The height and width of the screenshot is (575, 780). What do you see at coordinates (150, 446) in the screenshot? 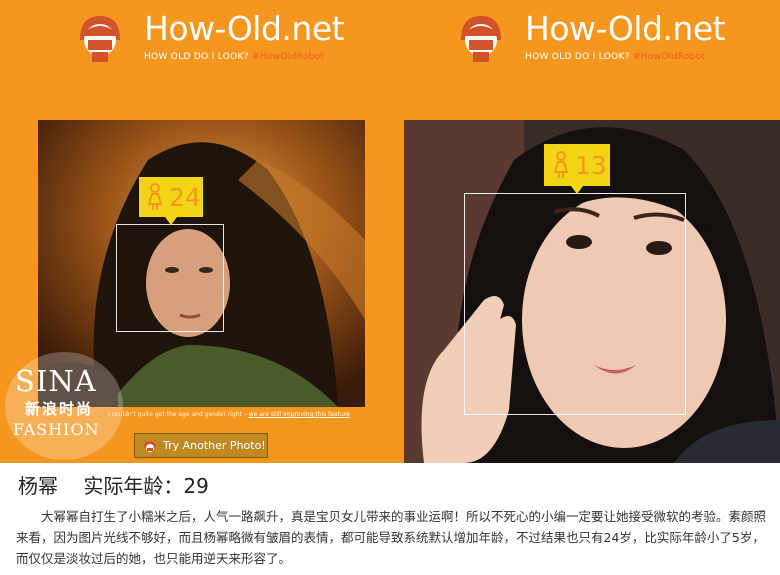
I see `robot-icon` at bounding box center [150, 446].